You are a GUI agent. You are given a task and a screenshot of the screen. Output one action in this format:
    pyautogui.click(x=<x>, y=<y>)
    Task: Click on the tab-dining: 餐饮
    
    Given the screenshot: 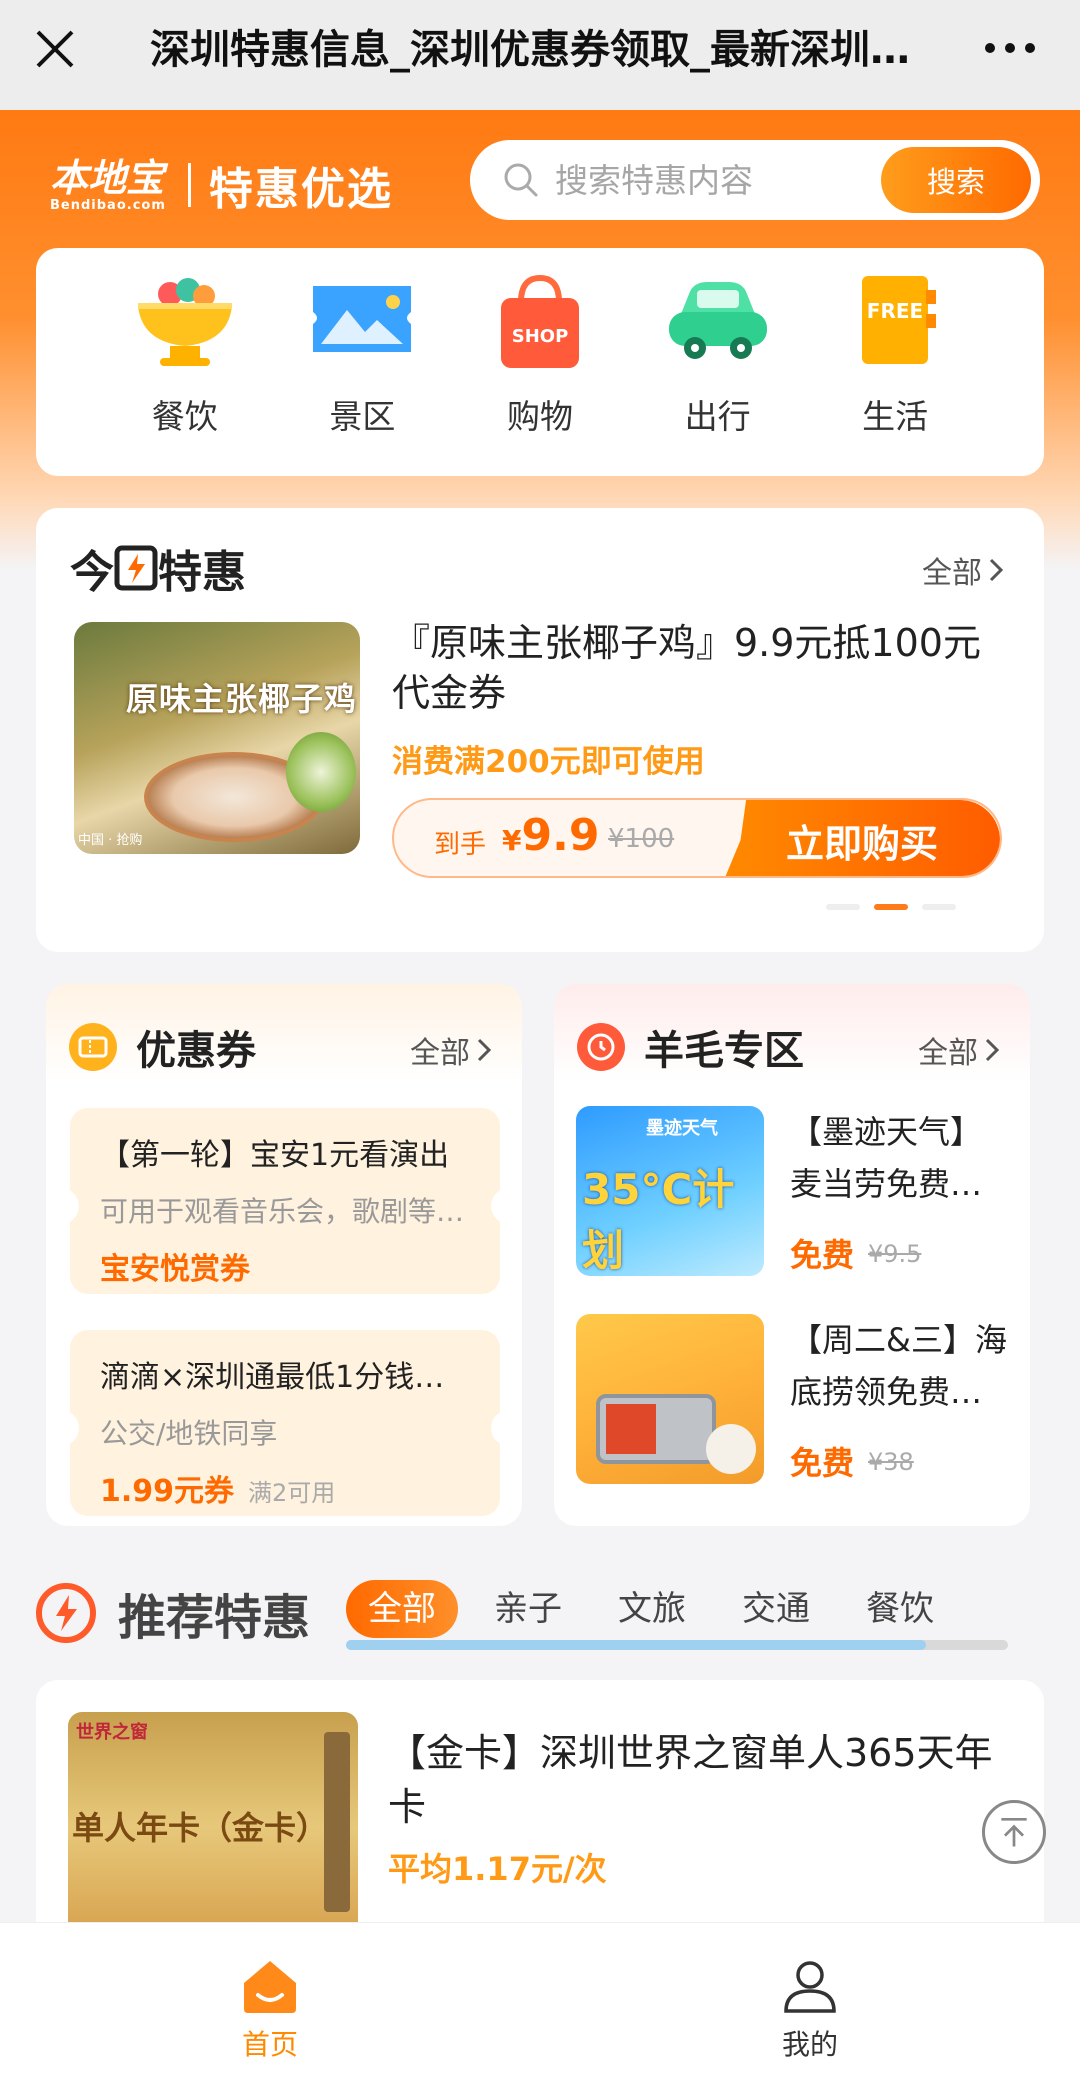 What is the action you would take?
    pyautogui.click(x=900, y=1609)
    